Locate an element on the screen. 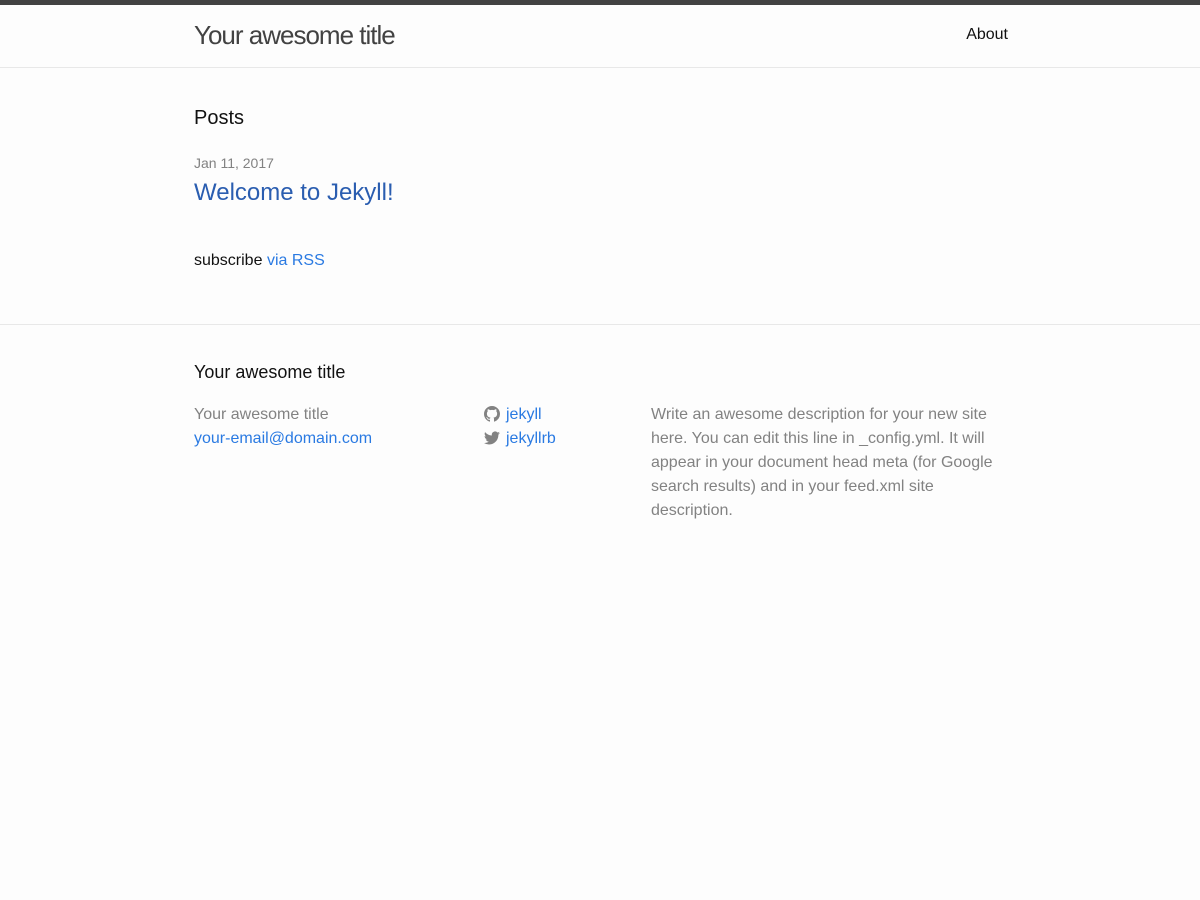 This screenshot has height=900, width=1200. footer-contact-name: Your awesome title is located at coordinates (261, 414).